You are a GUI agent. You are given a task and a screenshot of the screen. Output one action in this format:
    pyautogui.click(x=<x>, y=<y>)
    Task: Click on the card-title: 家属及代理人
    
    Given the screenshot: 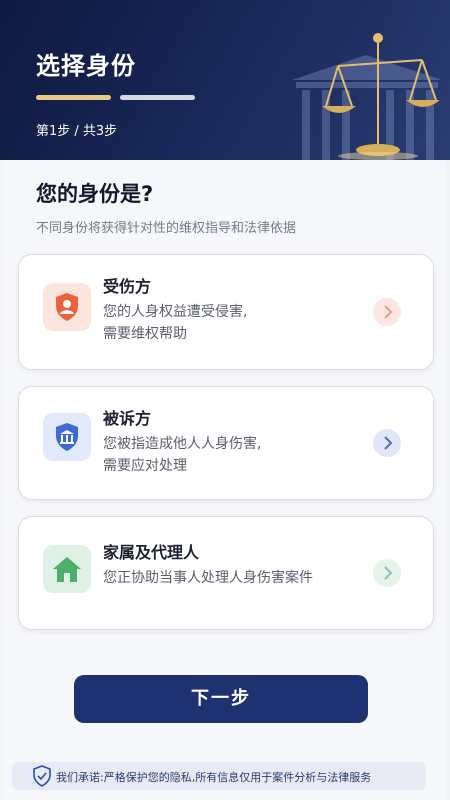 What is the action you would take?
    pyautogui.click(x=151, y=552)
    